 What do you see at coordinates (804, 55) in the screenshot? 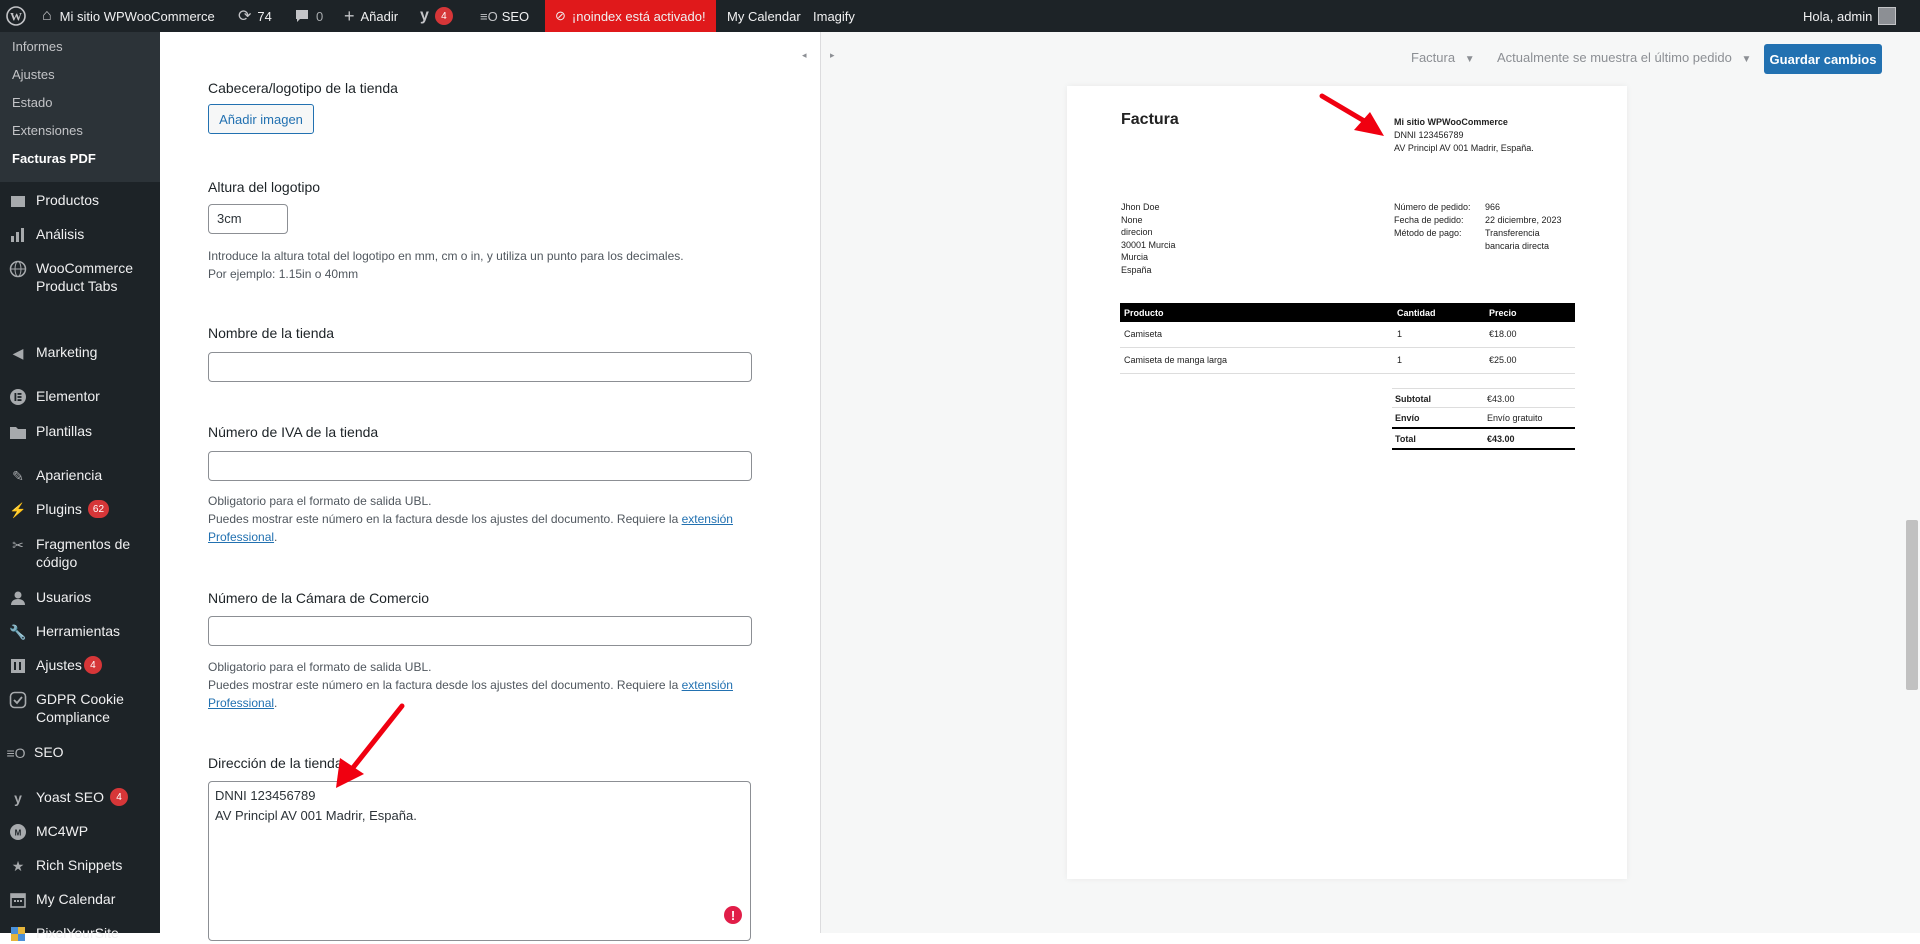
I see `collapse-left-icon: ◂` at bounding box center [804, 55].